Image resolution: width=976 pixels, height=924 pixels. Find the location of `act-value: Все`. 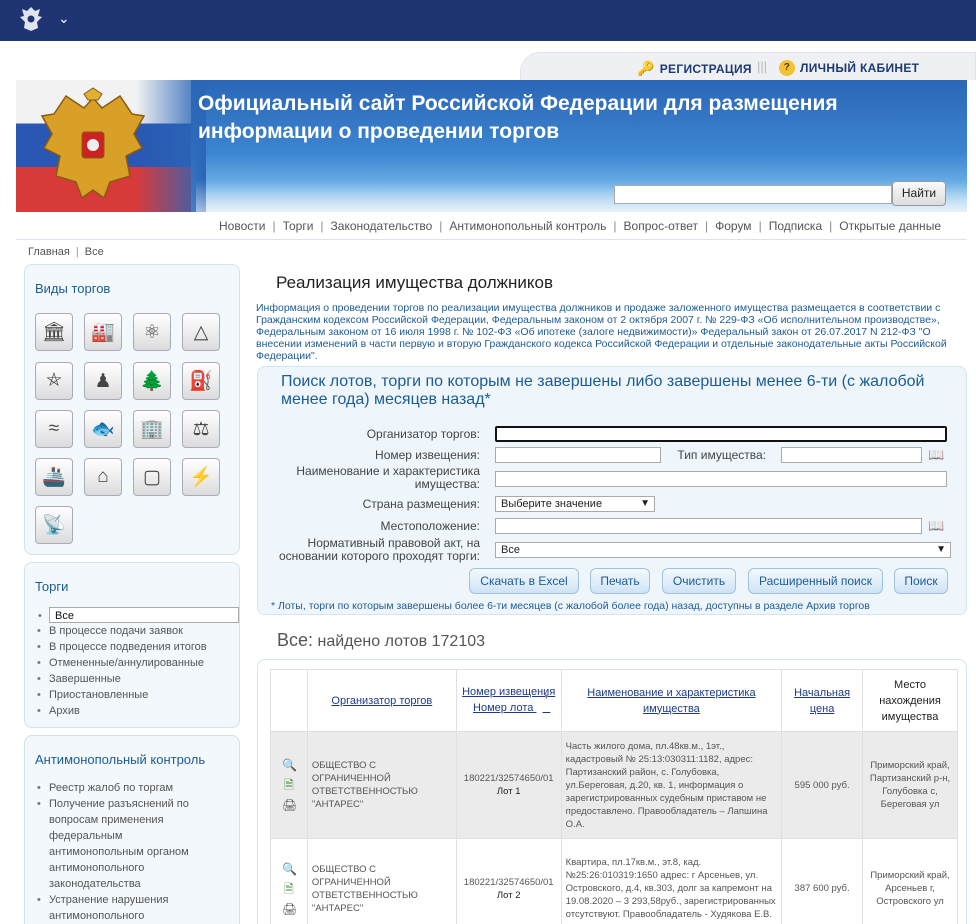

act-value: Все is located at coordinates (510, 550).